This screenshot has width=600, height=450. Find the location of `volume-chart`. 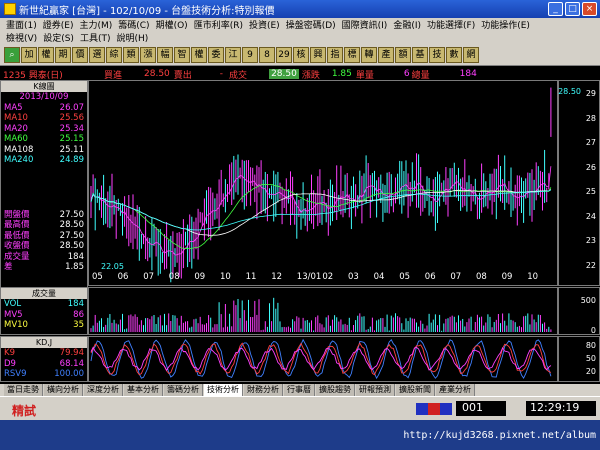

volume-chart is located at coordinates (323, 311).